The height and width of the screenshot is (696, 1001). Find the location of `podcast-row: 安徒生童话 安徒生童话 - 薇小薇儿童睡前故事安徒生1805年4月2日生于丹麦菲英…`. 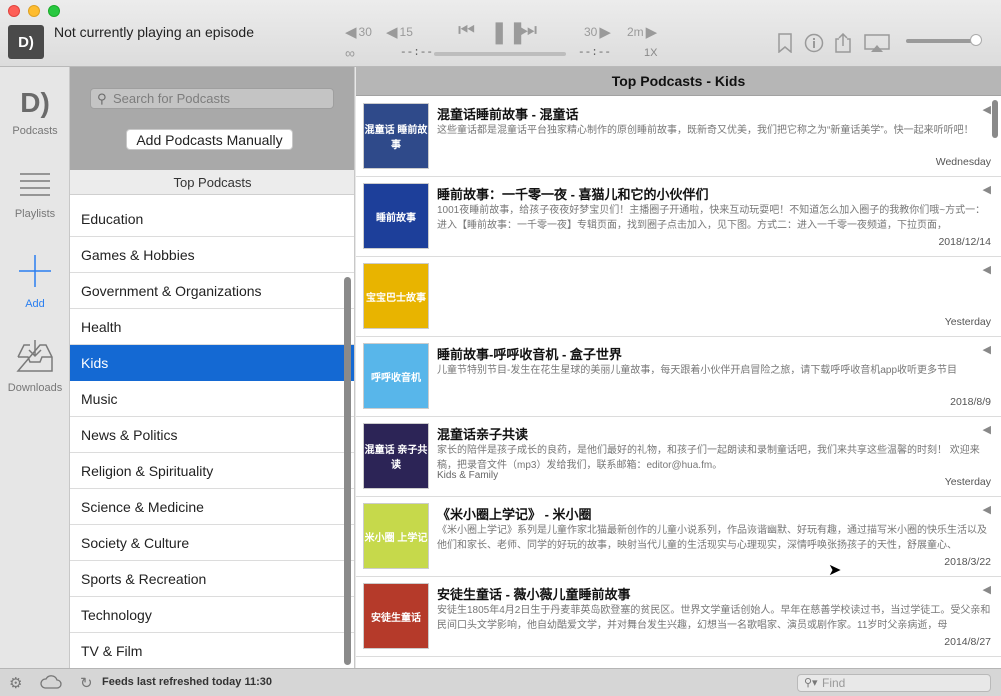

podcast-row: 安徒生童话 安徒生童话 - 薇小薇儿童睡前故事安徒生1805年4月2日生于丹麦菲英… is located at coordinates (678, 617).